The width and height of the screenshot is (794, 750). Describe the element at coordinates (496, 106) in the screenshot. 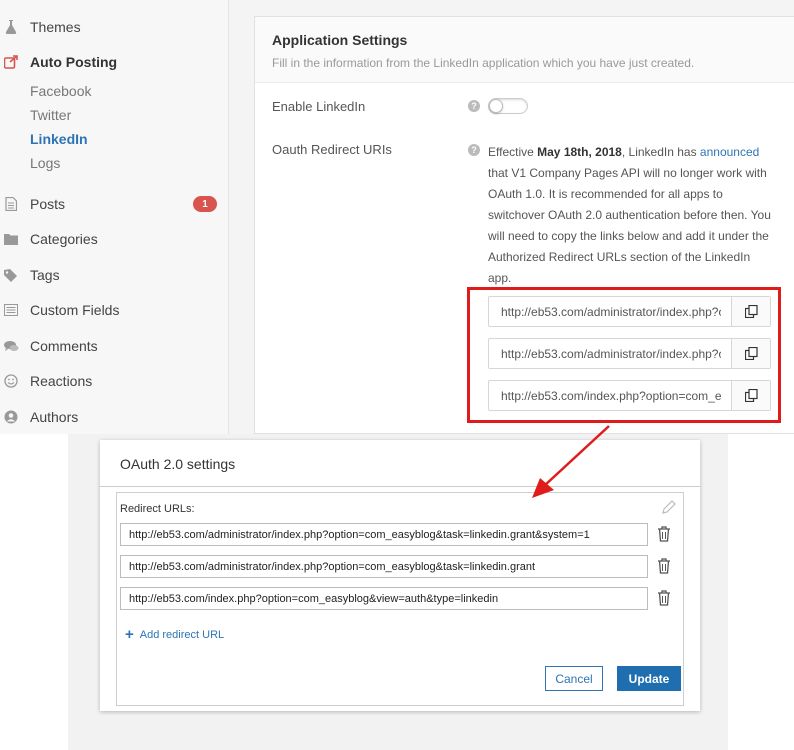

I see `toggle-knob` at that location.